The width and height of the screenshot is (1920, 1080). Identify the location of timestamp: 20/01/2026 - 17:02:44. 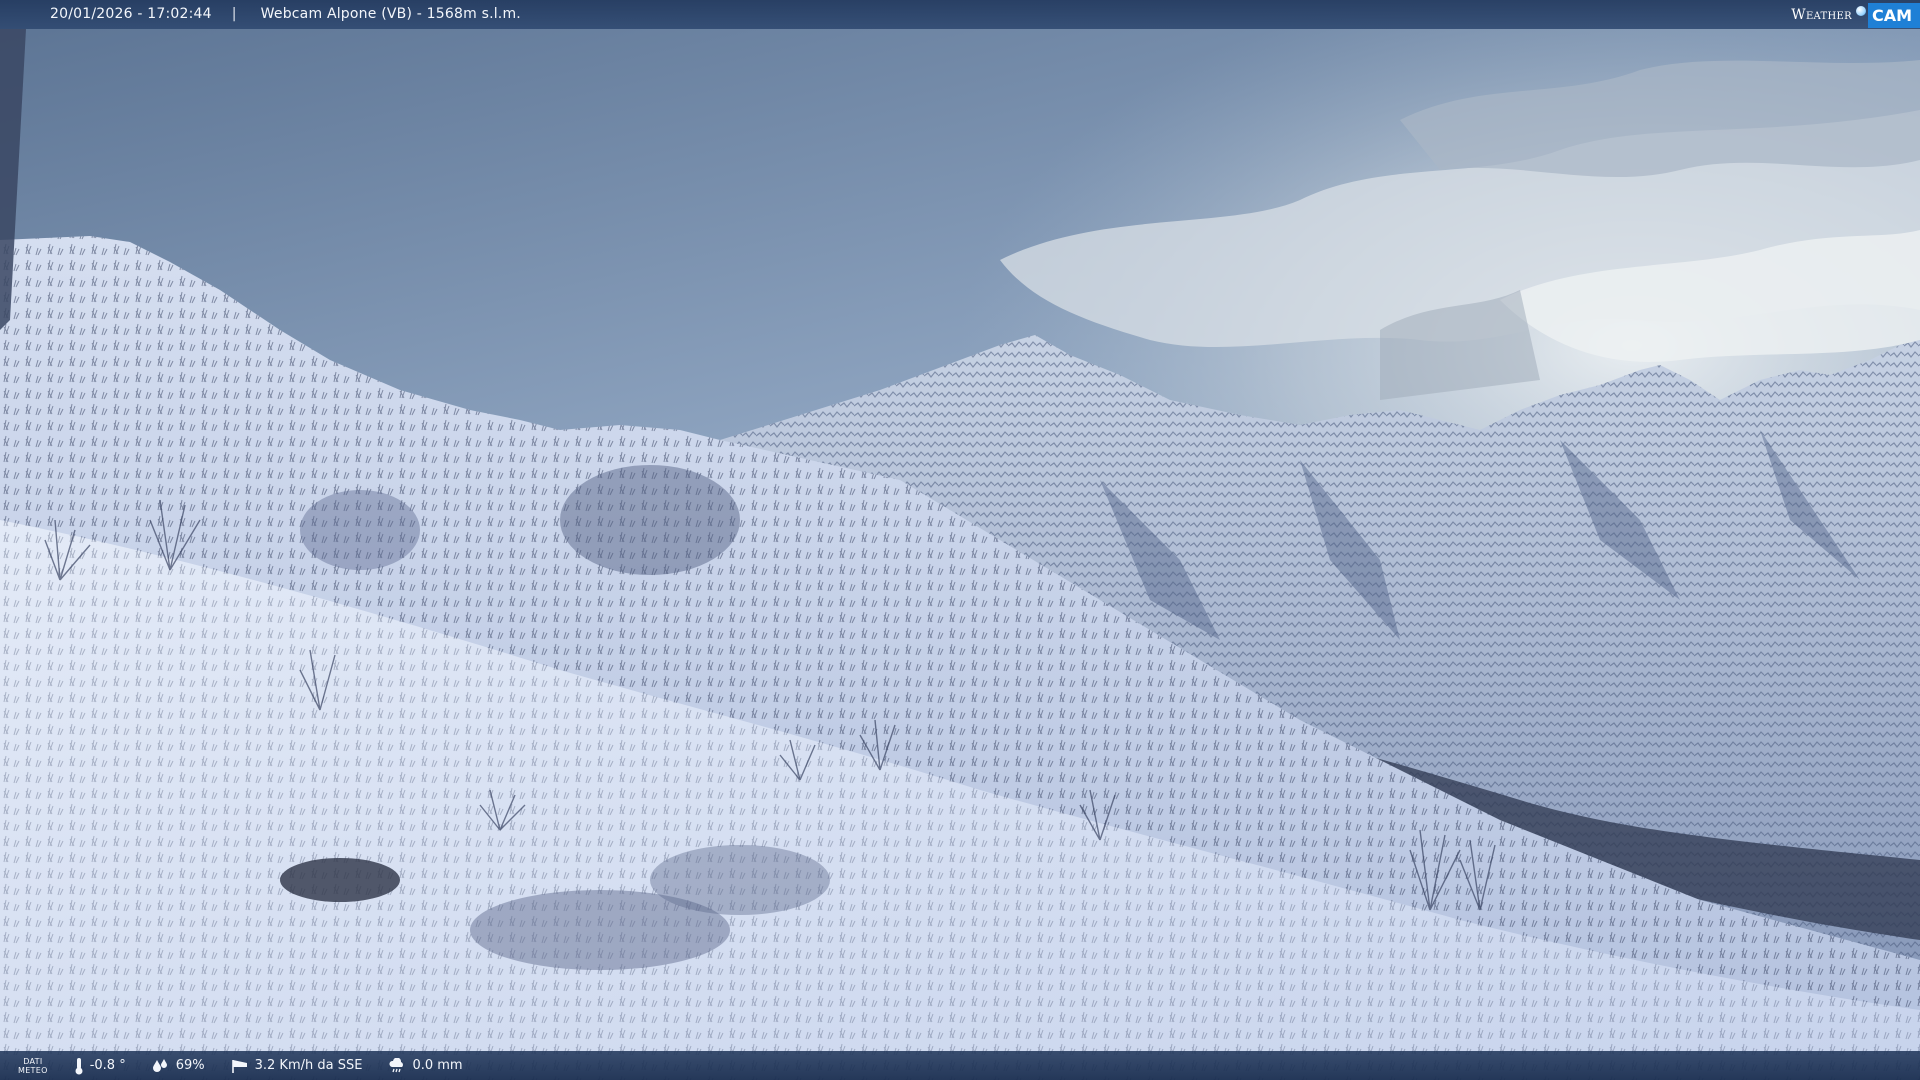
(131, 14).